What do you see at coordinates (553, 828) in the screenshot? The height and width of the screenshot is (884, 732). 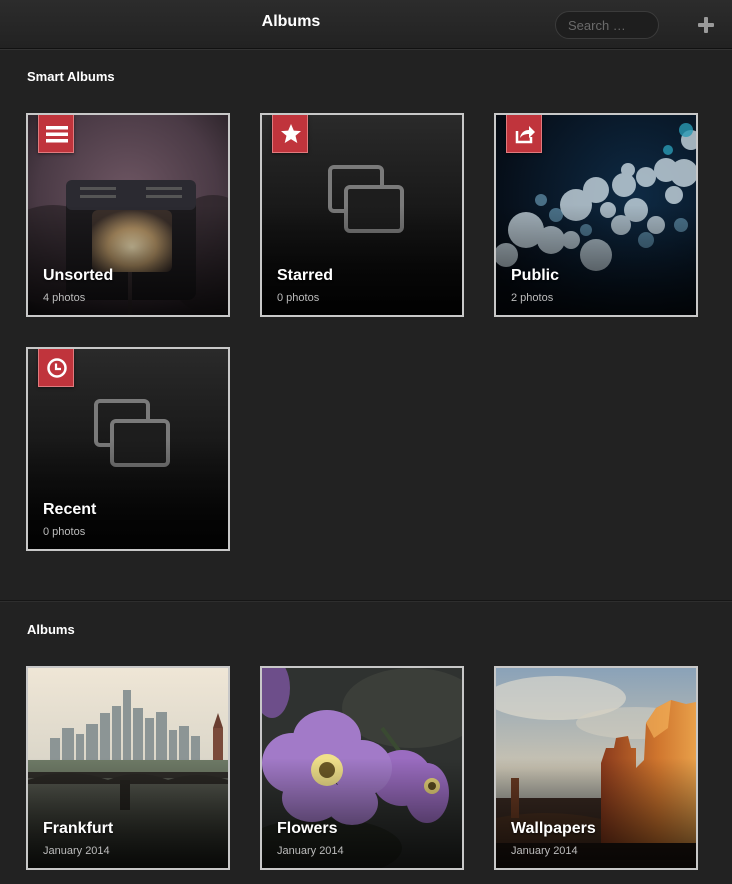 I see `album-name: Wallpapers` at bounding box center [553, 828].